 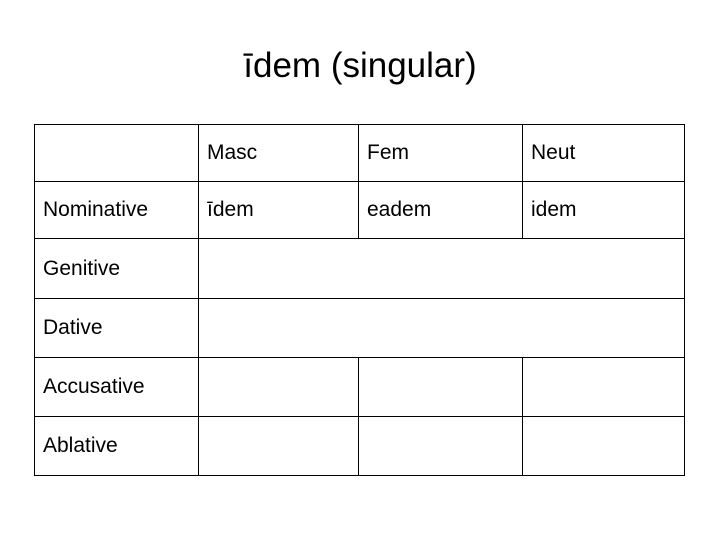 What do you see at coordinates (441, 328) in the screenshot?
I see `form-dative-all` at bounding box center [441, 328].